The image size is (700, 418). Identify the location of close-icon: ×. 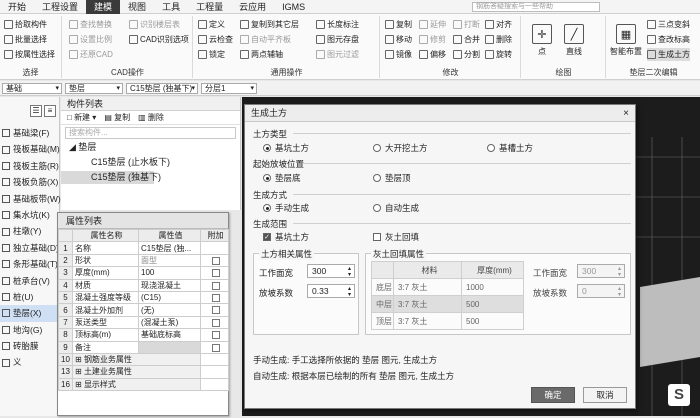
(626, 113).